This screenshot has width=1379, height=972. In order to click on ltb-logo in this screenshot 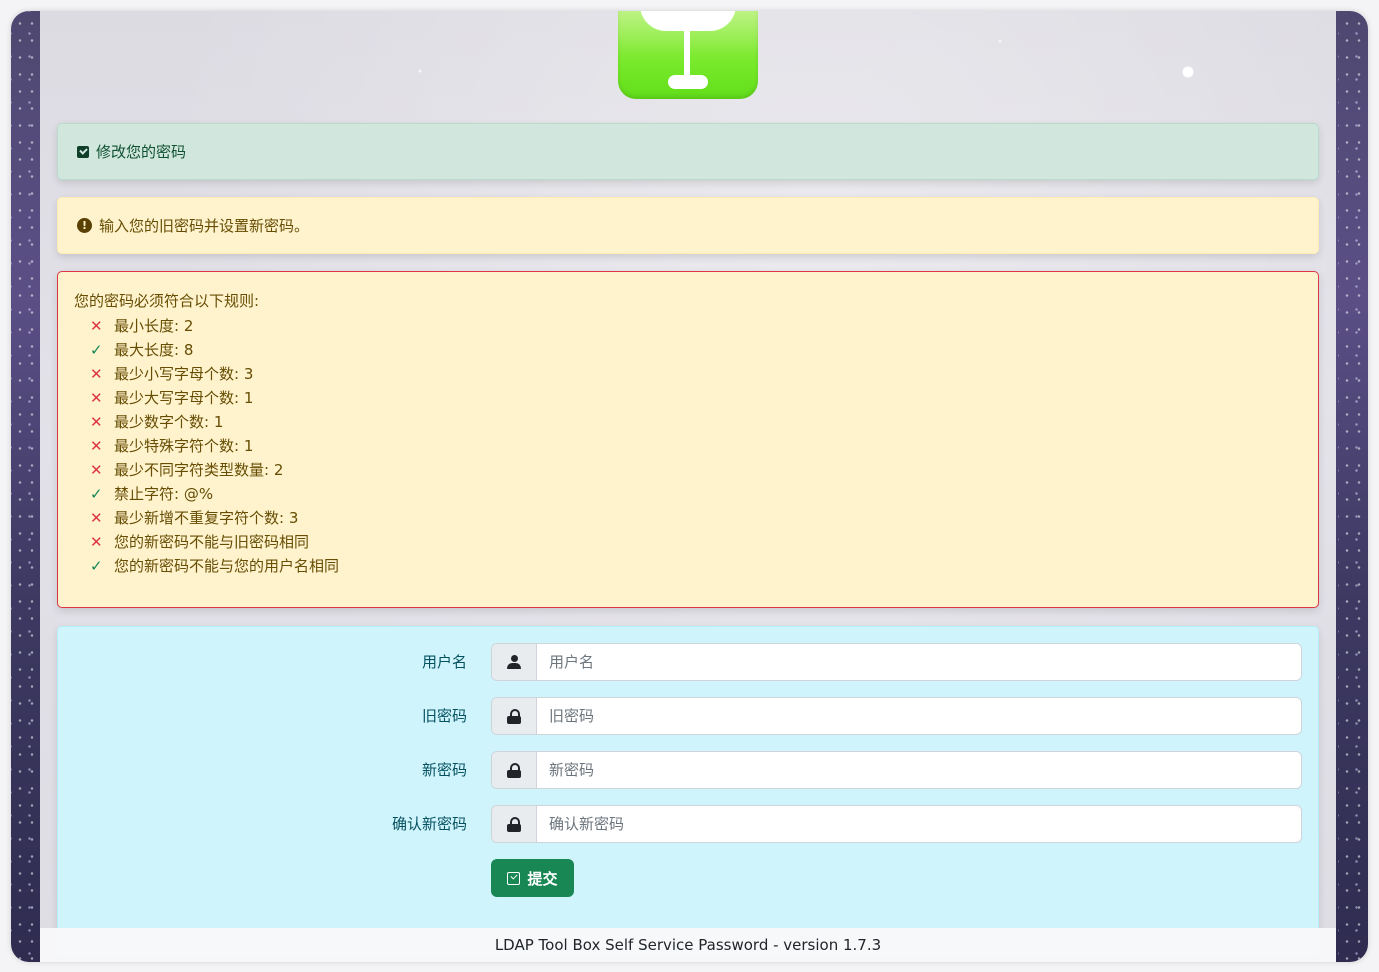, I will do `click(688, 55)`.